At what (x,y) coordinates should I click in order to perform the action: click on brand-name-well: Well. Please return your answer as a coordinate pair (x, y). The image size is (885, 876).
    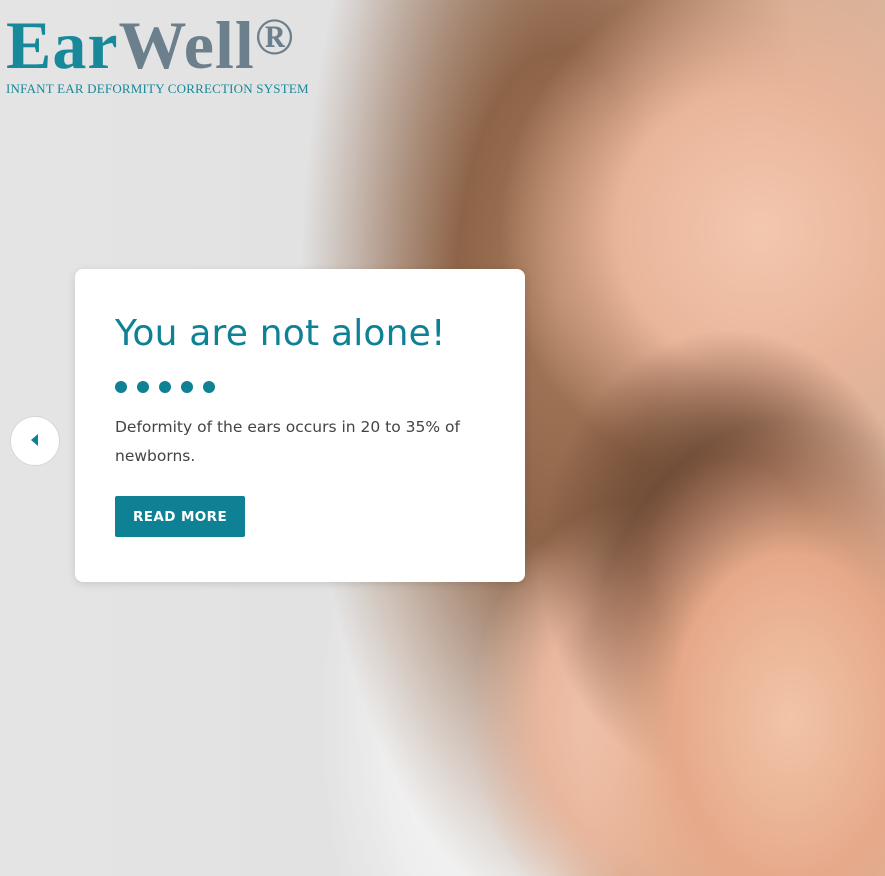
    Looking at the image, I should click on (186, 45).